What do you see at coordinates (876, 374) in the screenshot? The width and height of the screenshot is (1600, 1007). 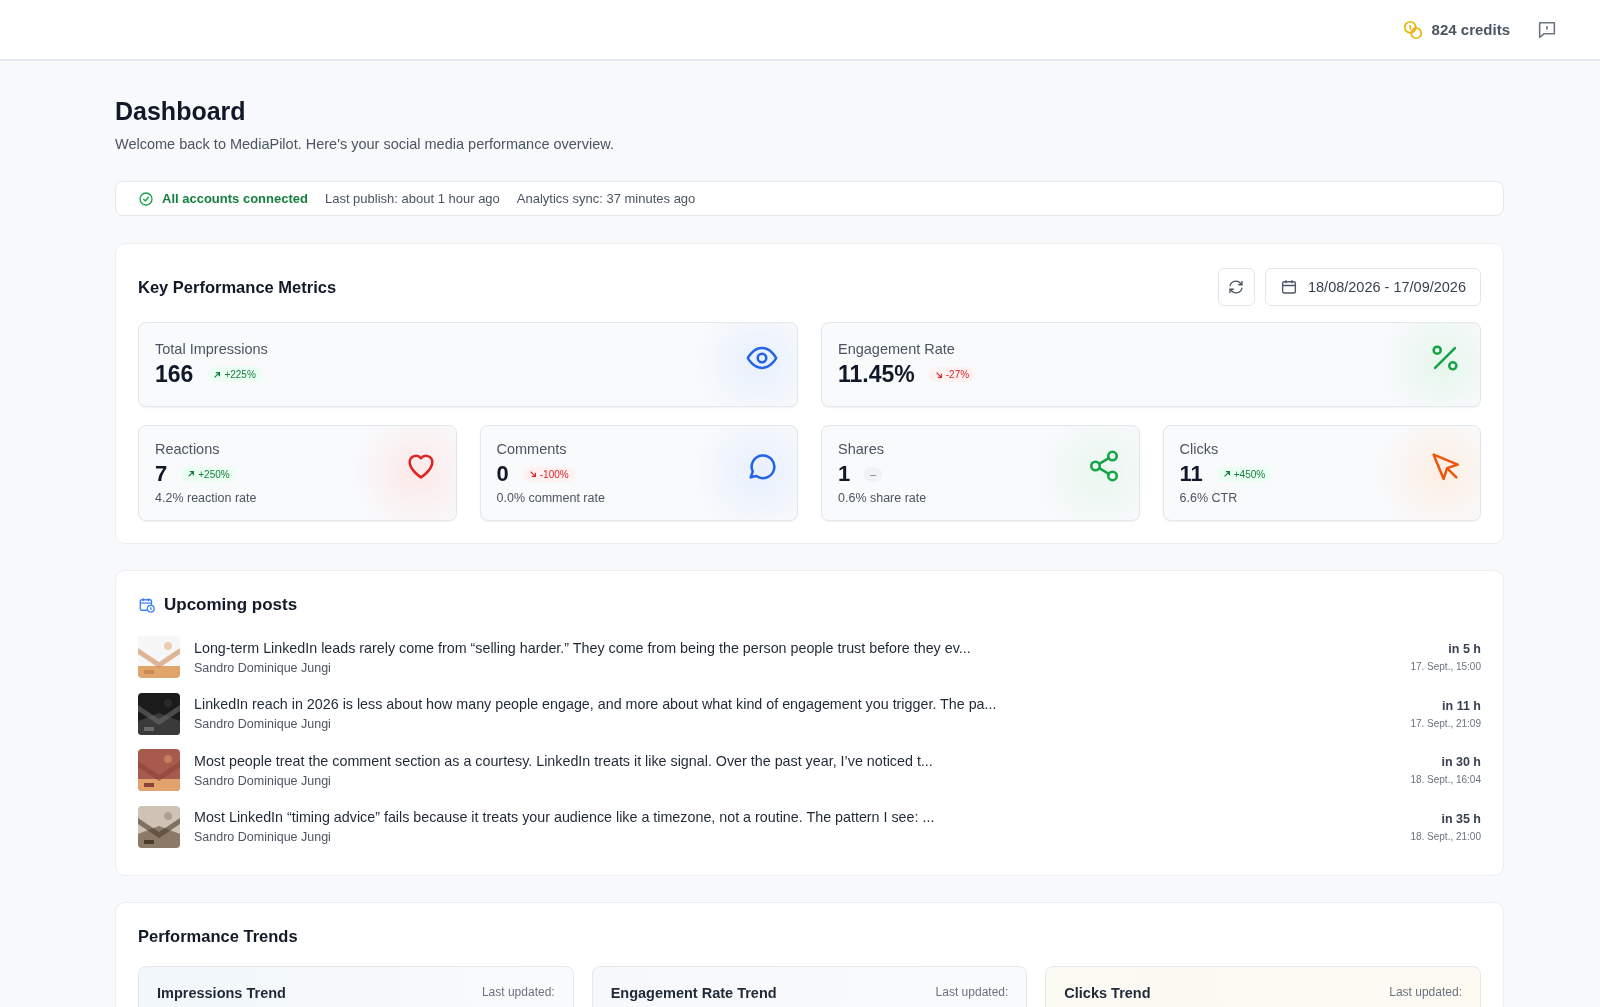 I see `metric-value: 11.45%` at bounding box center [876, 374].